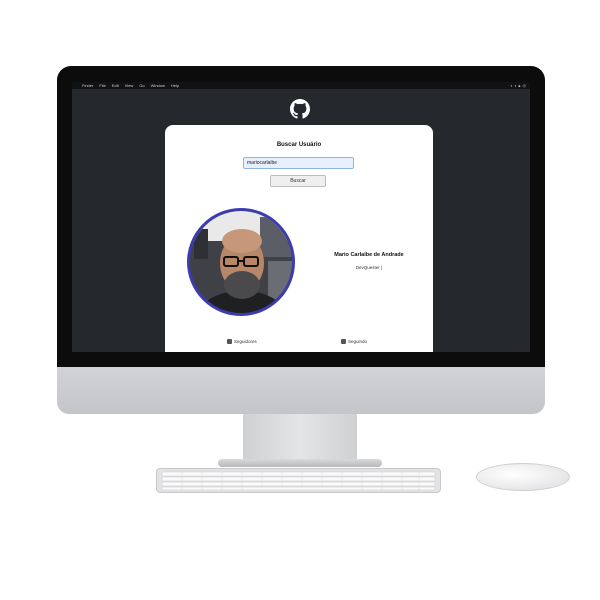 The width and height of the screenshot is (600, 600). I want to click on mouse, so click(523, 477).